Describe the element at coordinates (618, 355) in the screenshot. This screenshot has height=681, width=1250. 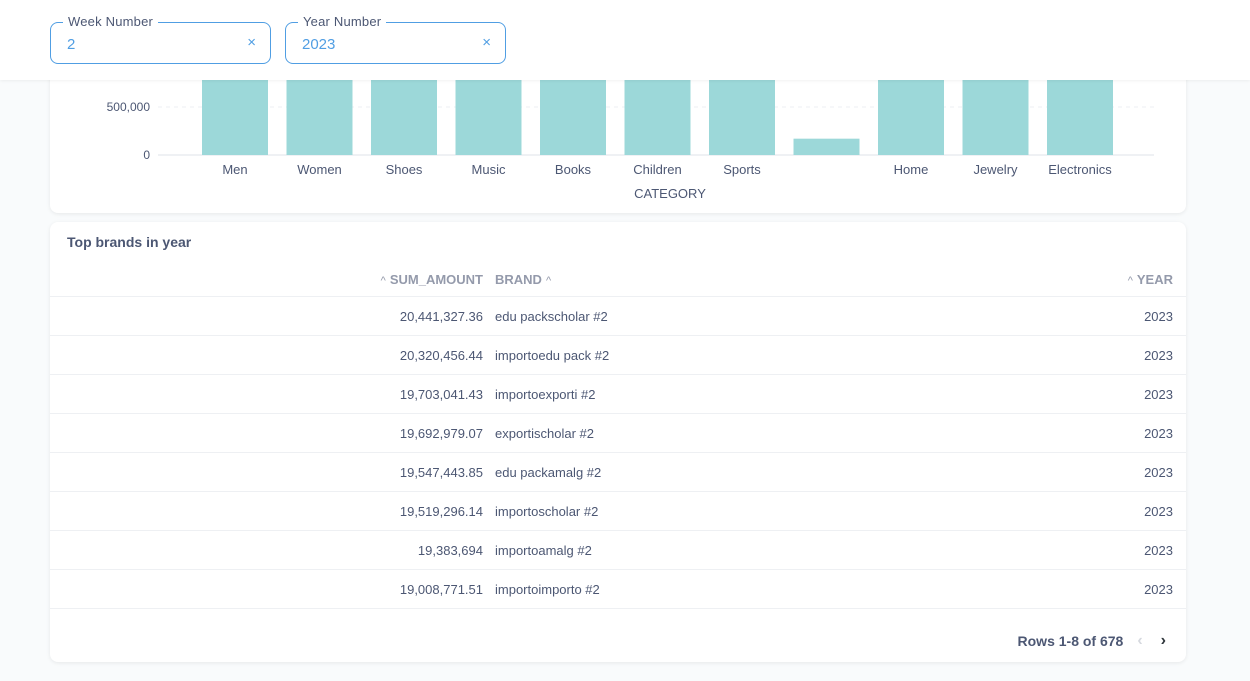
I see `table-row: 20,320,456.44 importoedu pack #2 2023` at that location.